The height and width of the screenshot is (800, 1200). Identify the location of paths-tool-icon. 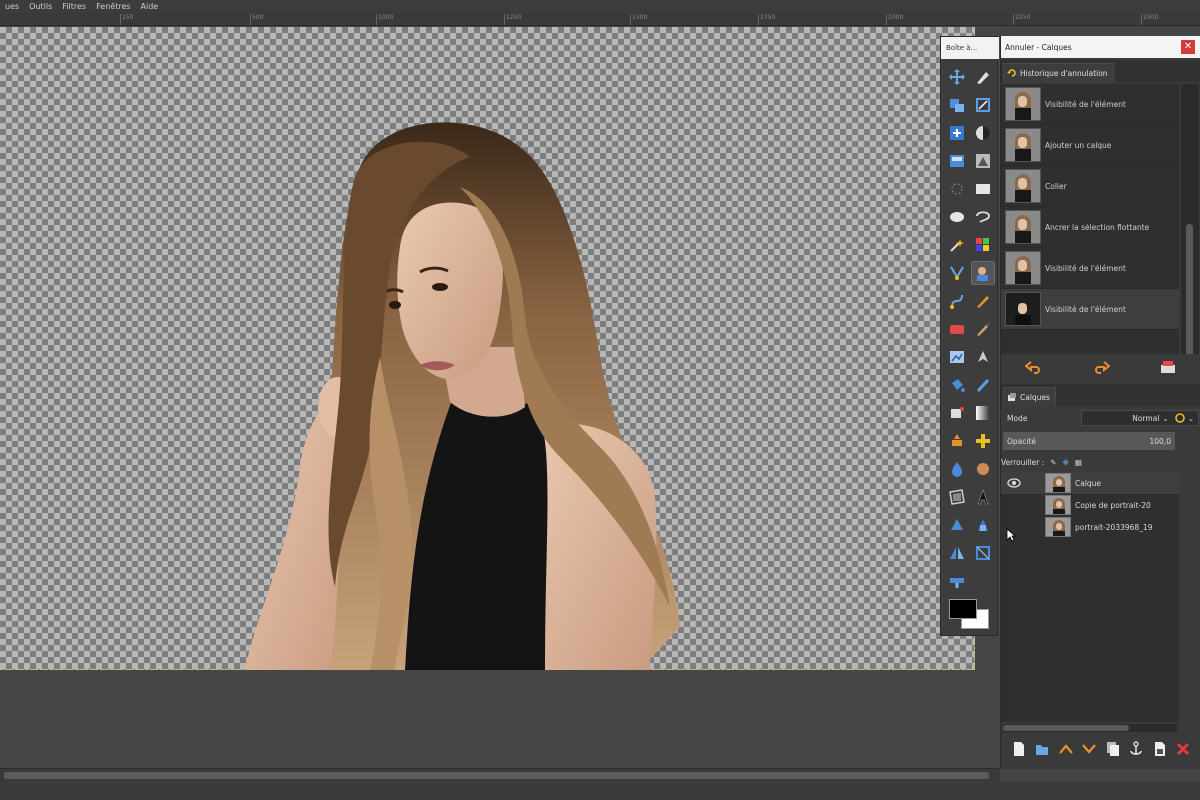
(957, 301).